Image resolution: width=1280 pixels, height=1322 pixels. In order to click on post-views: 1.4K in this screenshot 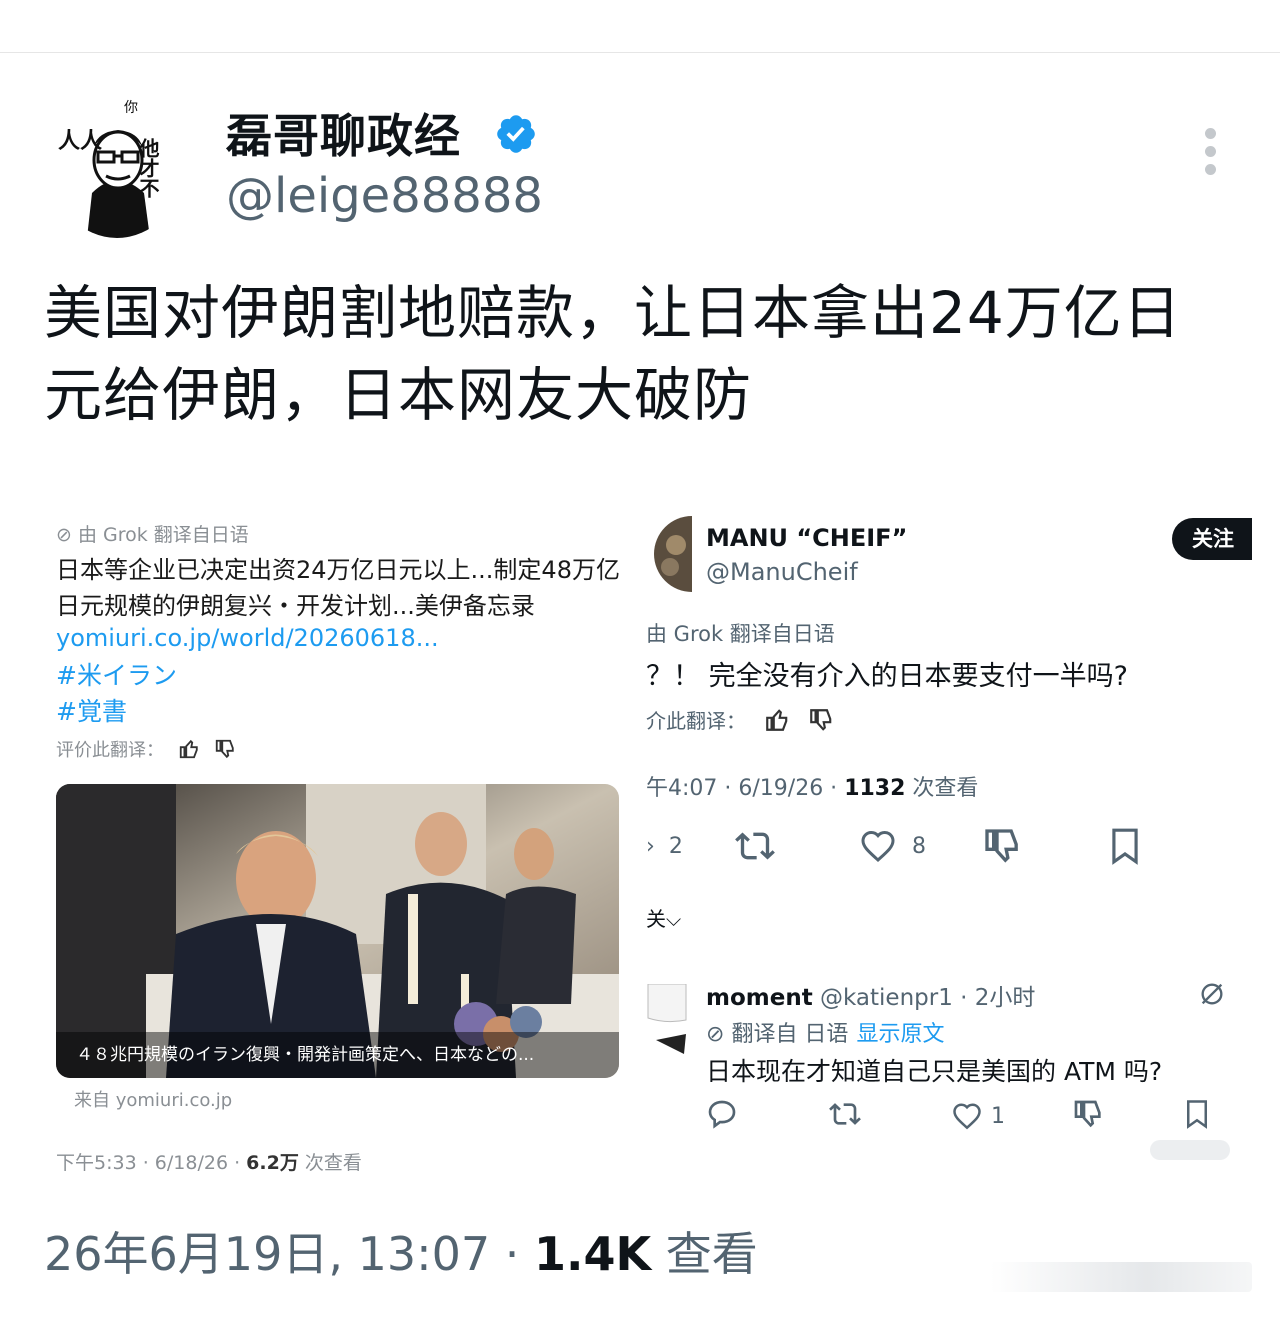, I will do `click(593, 1254)`.